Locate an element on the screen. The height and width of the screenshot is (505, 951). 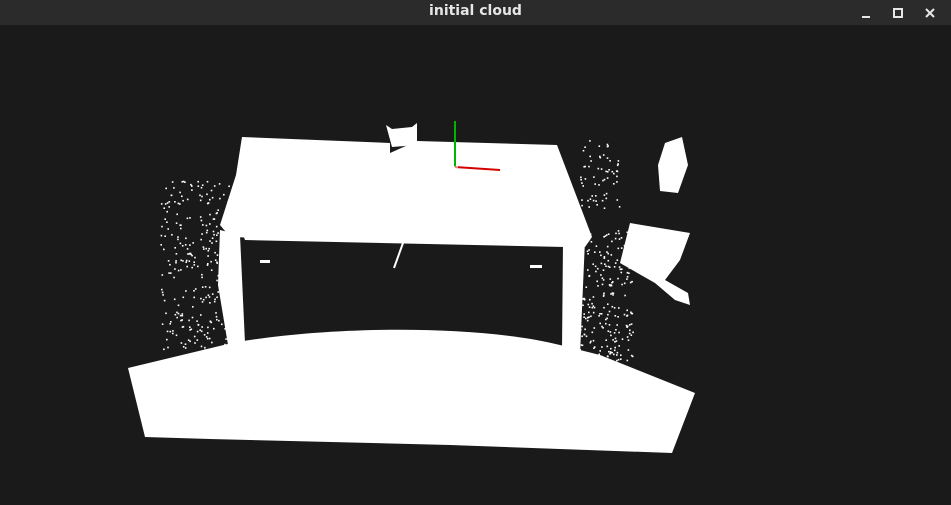
maximize-button is located at coordinates (898, 13).